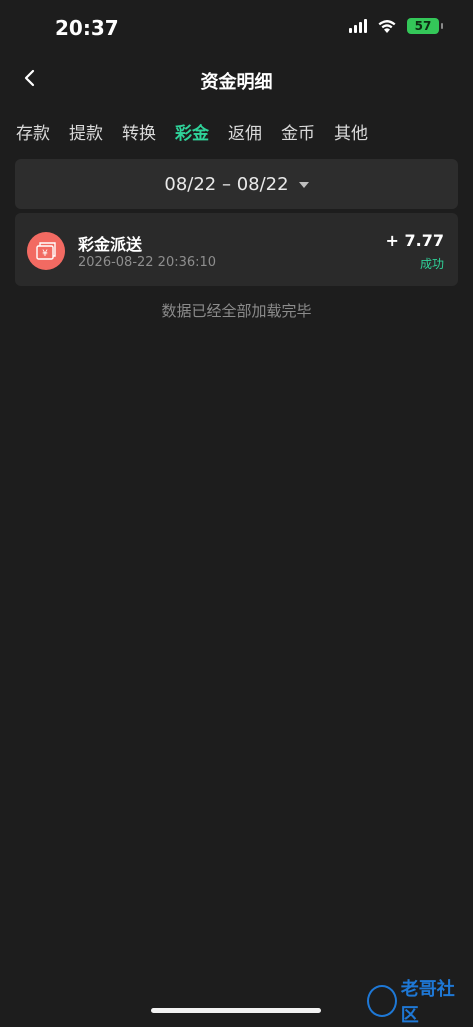 The image size is (473, 1027). I want to click on tab-rebate: 返佣, so click(245, 131).